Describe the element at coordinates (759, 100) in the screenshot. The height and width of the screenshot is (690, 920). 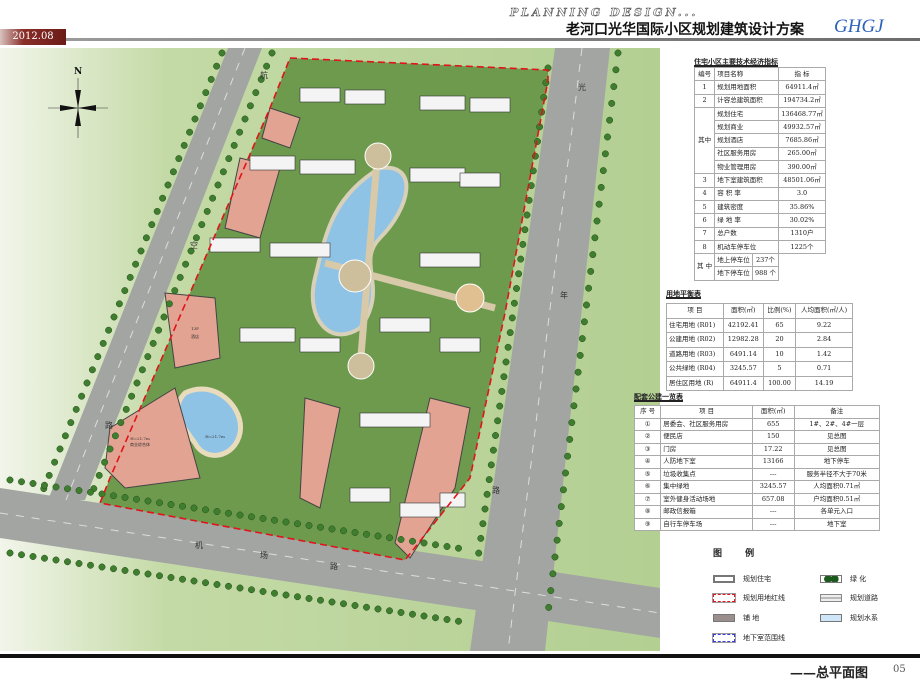
I see `table-row: 2 计容总建筑面积 194734.2㎡` at that location.